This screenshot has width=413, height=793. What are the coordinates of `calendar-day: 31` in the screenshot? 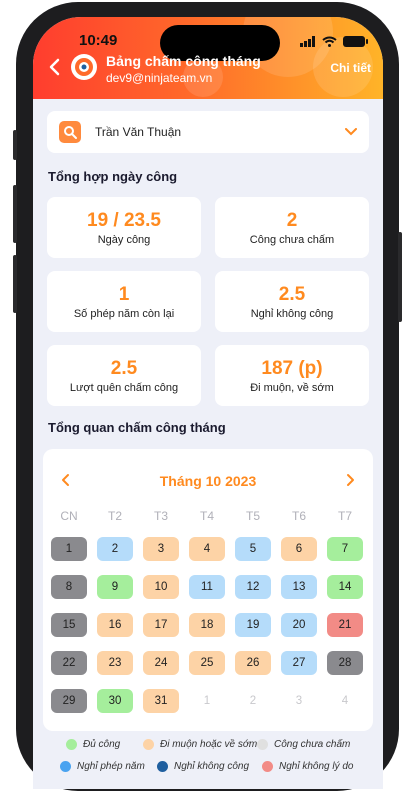 It's located at (161, 701).